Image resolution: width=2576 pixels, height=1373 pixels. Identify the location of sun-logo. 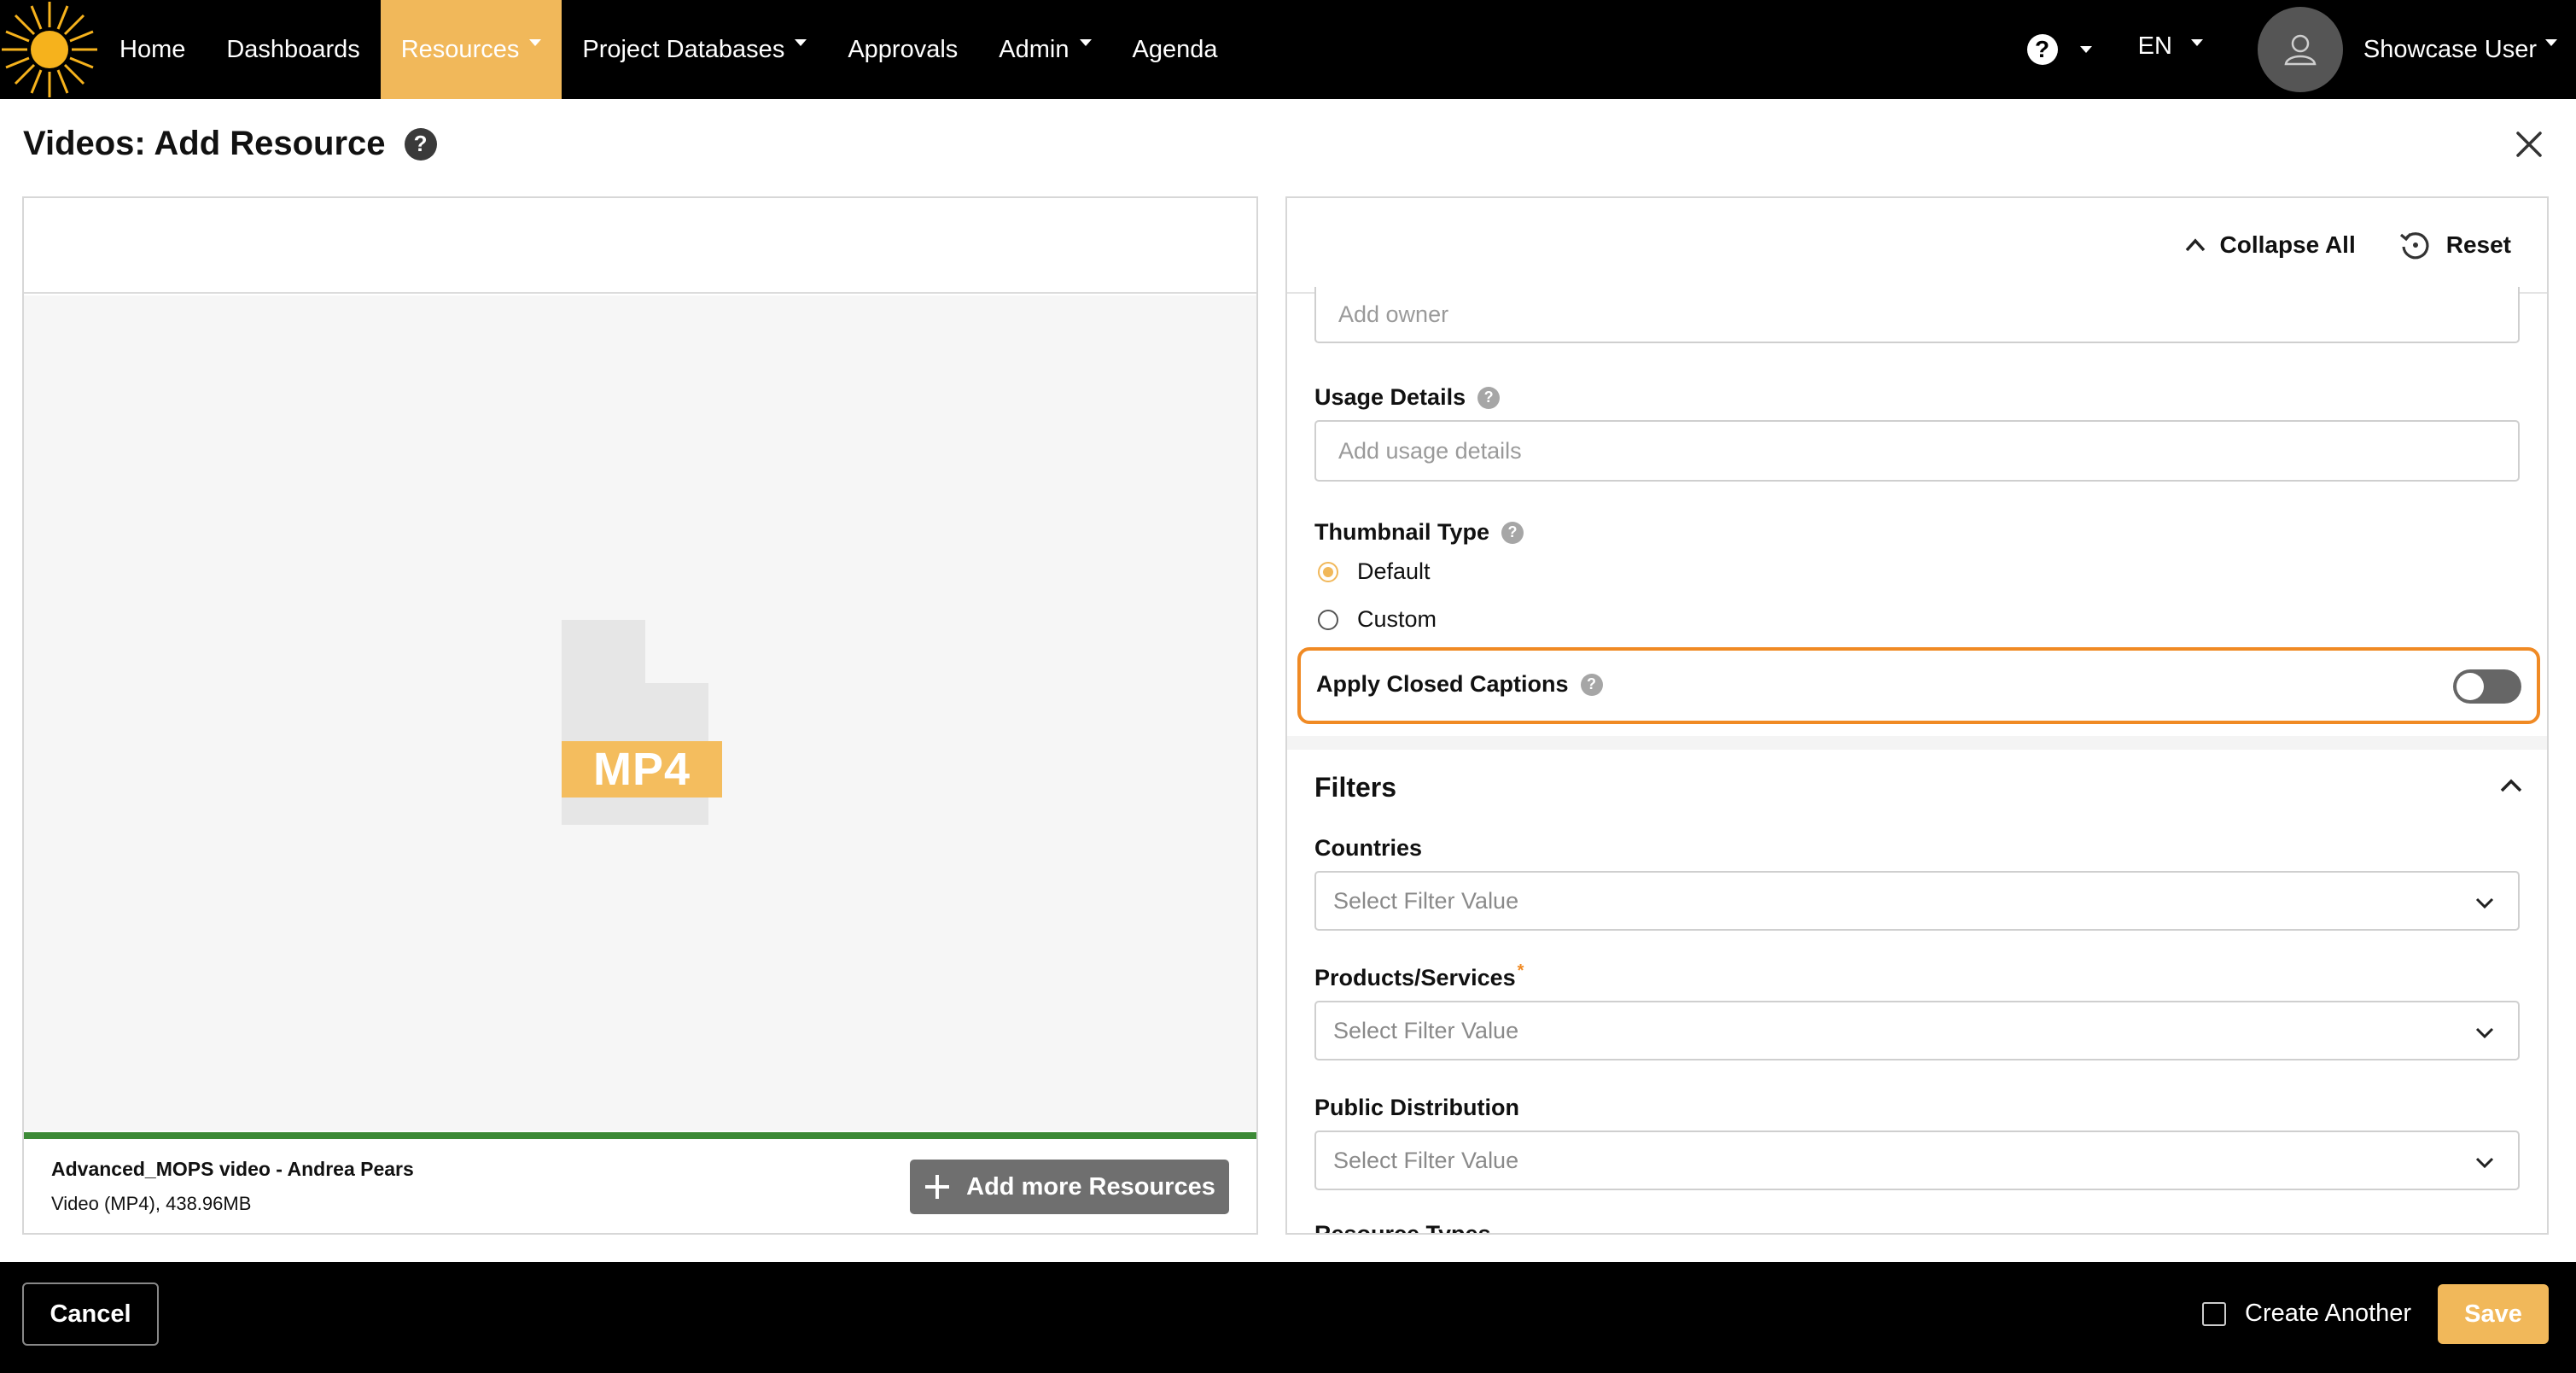
(49, 49).